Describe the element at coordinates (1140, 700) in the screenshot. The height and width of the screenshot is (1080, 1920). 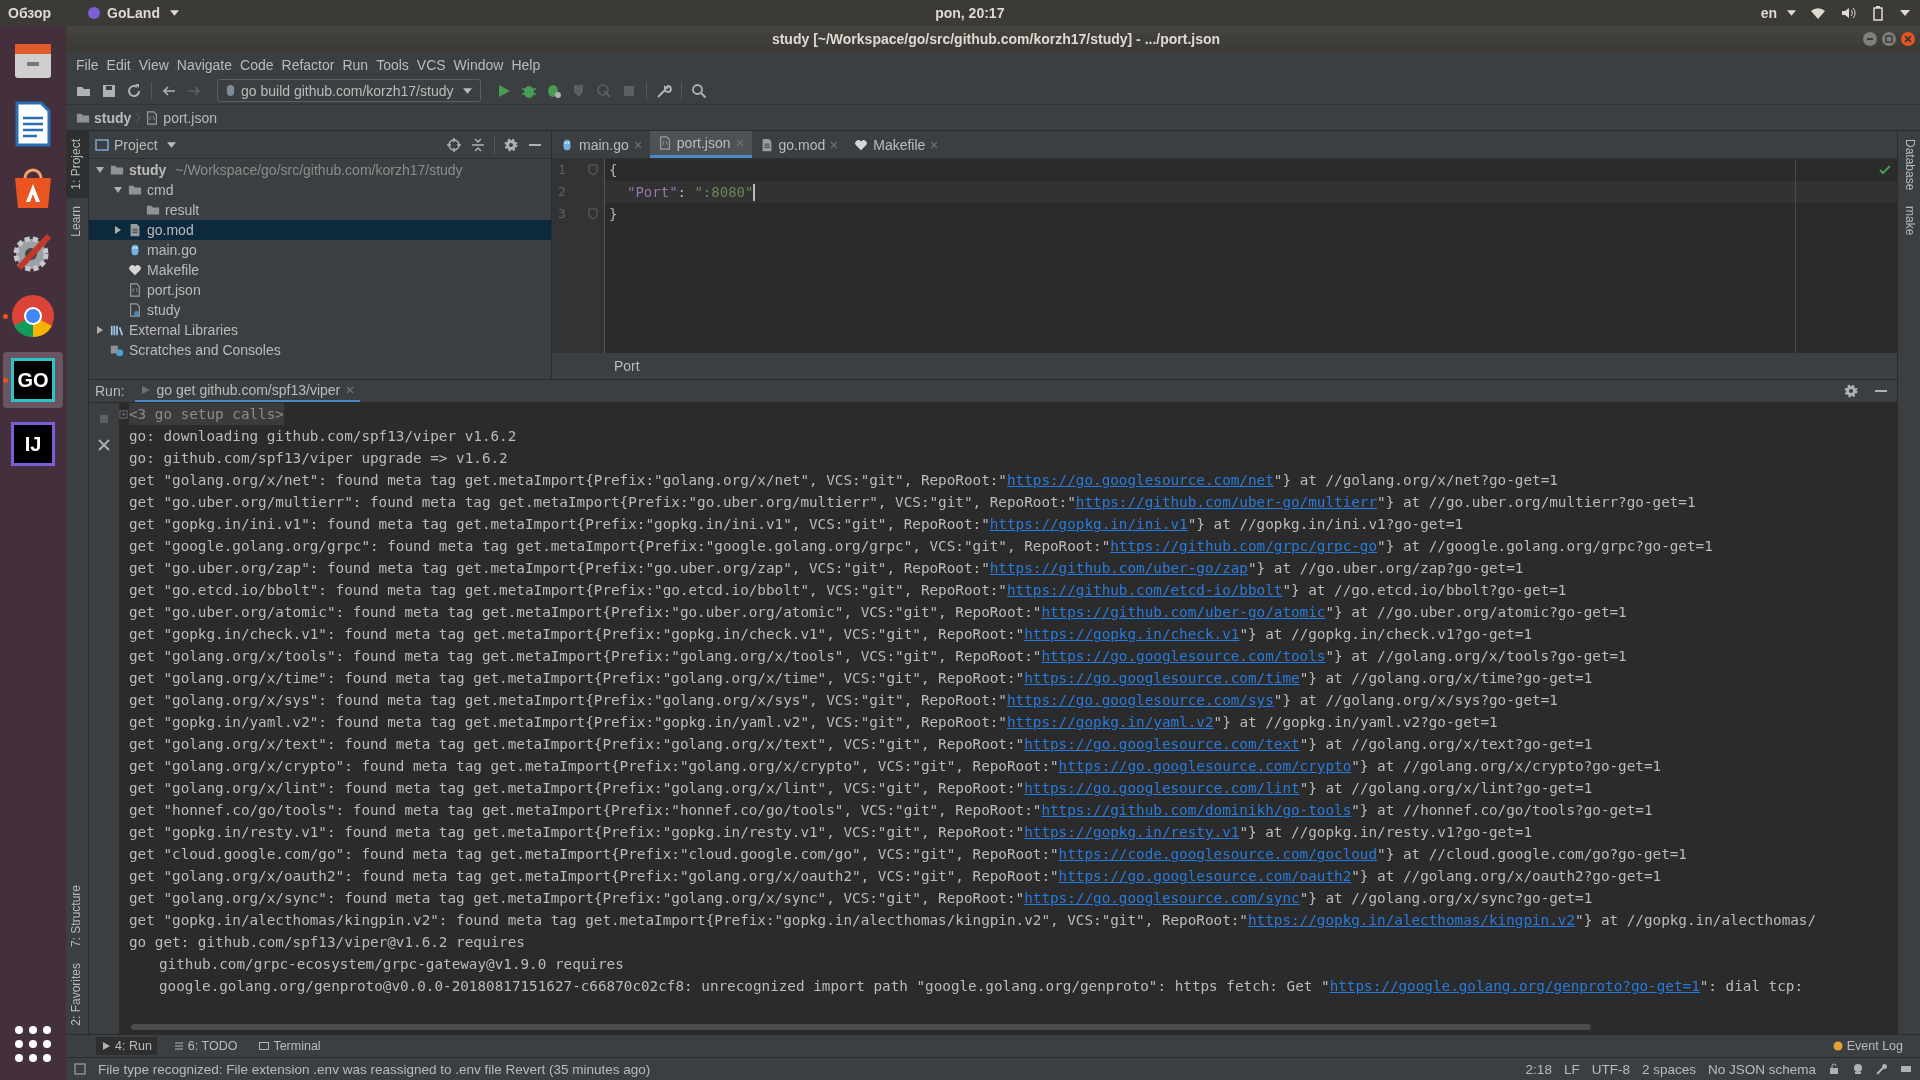
I see `link: https://go.googlesource.com/sys` at that location.